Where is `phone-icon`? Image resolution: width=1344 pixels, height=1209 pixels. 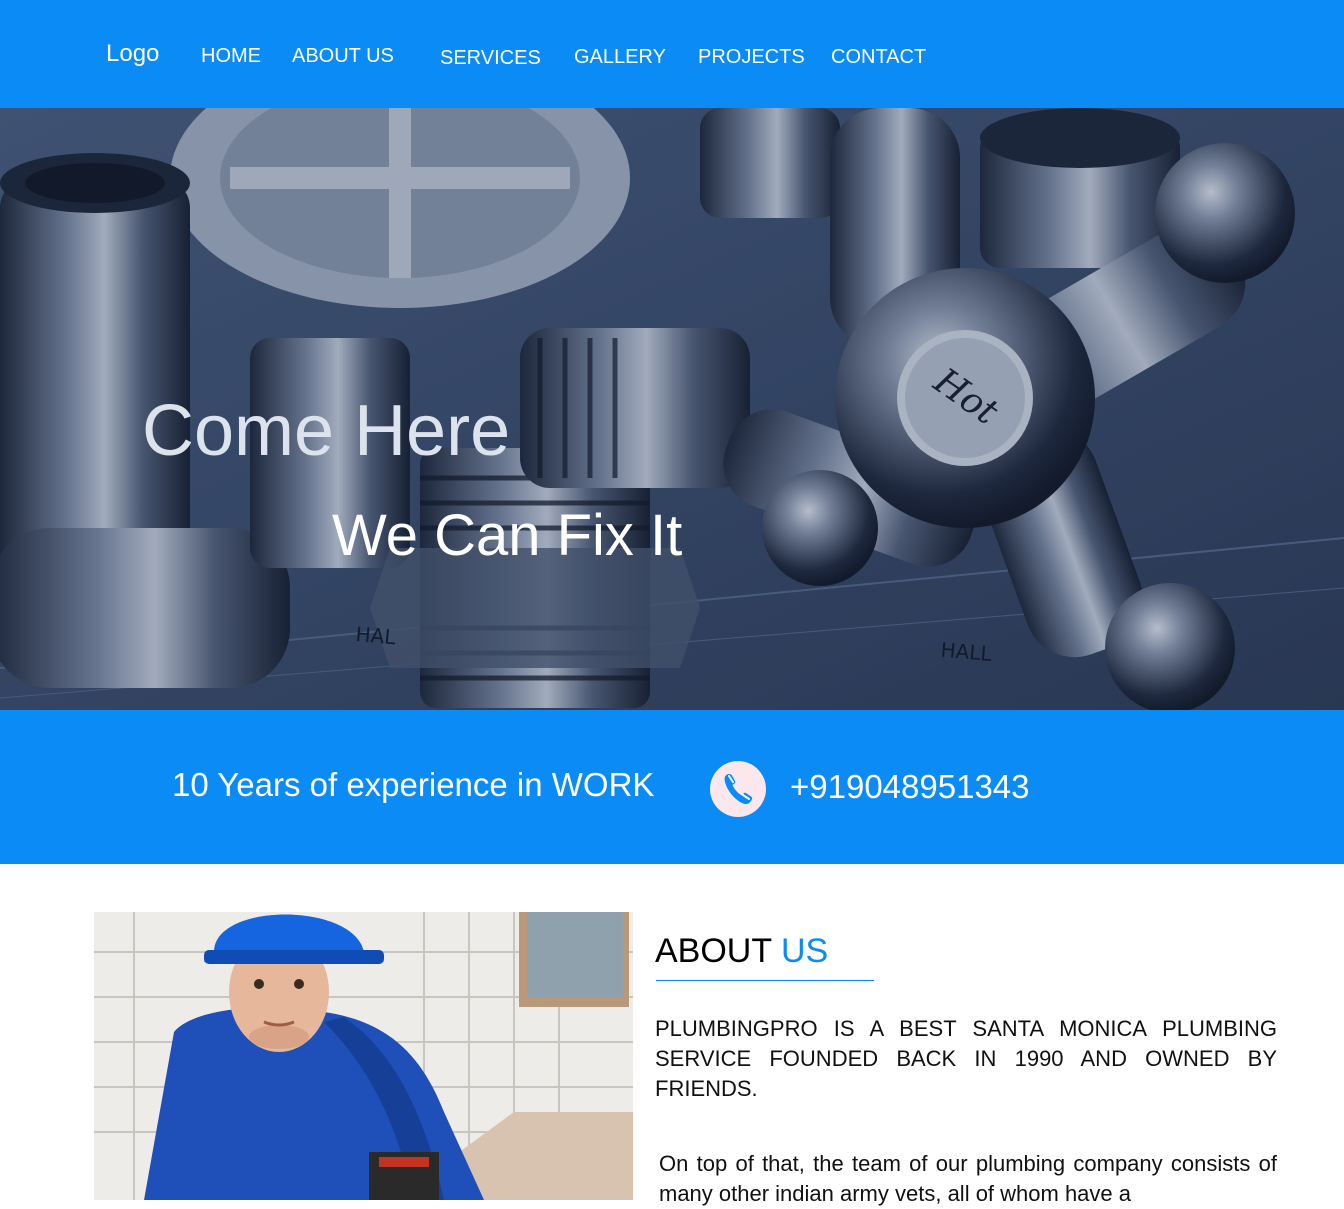 phone-icon is located at coordinates (738, 789).